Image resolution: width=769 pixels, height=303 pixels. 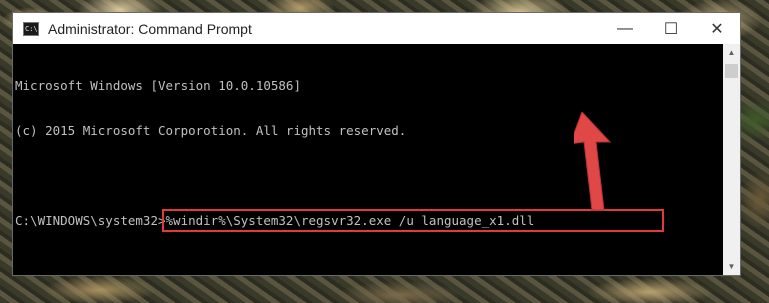 I want to click on maximize-button: ☐, so click(x=671, y=28).